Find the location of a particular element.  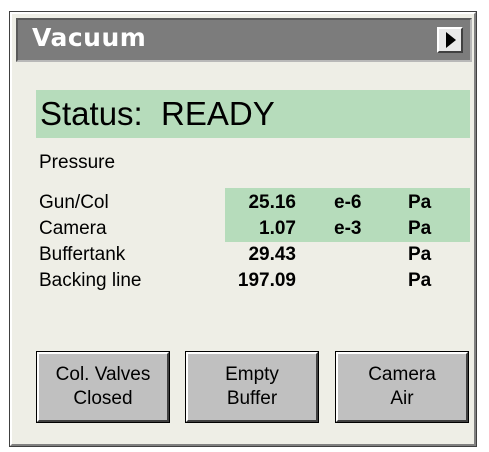

row-label-gun-col: Gun/Col is located at coordinates (74, 202).